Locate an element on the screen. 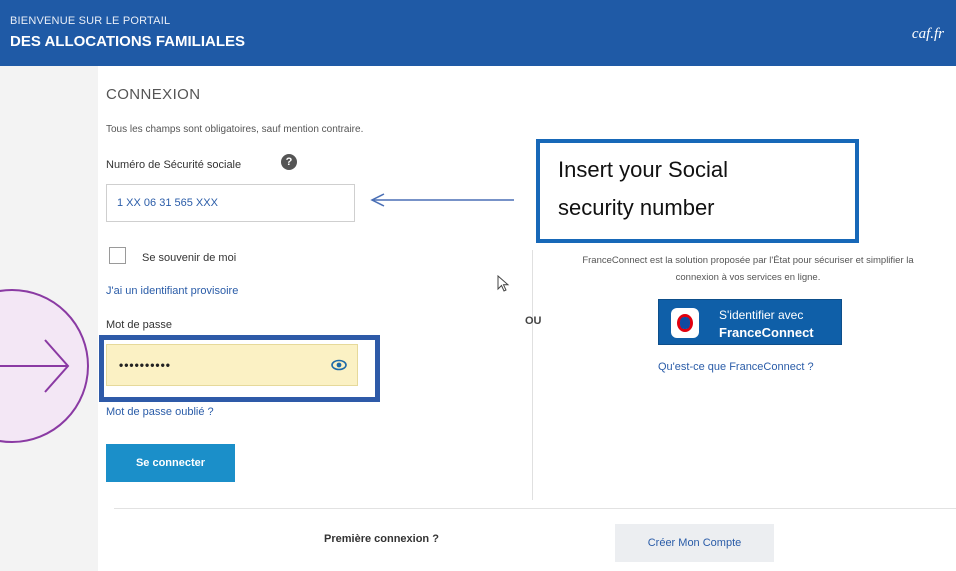  remember-me-label: Se souvenir de moi is located at coordinates (189, 258).